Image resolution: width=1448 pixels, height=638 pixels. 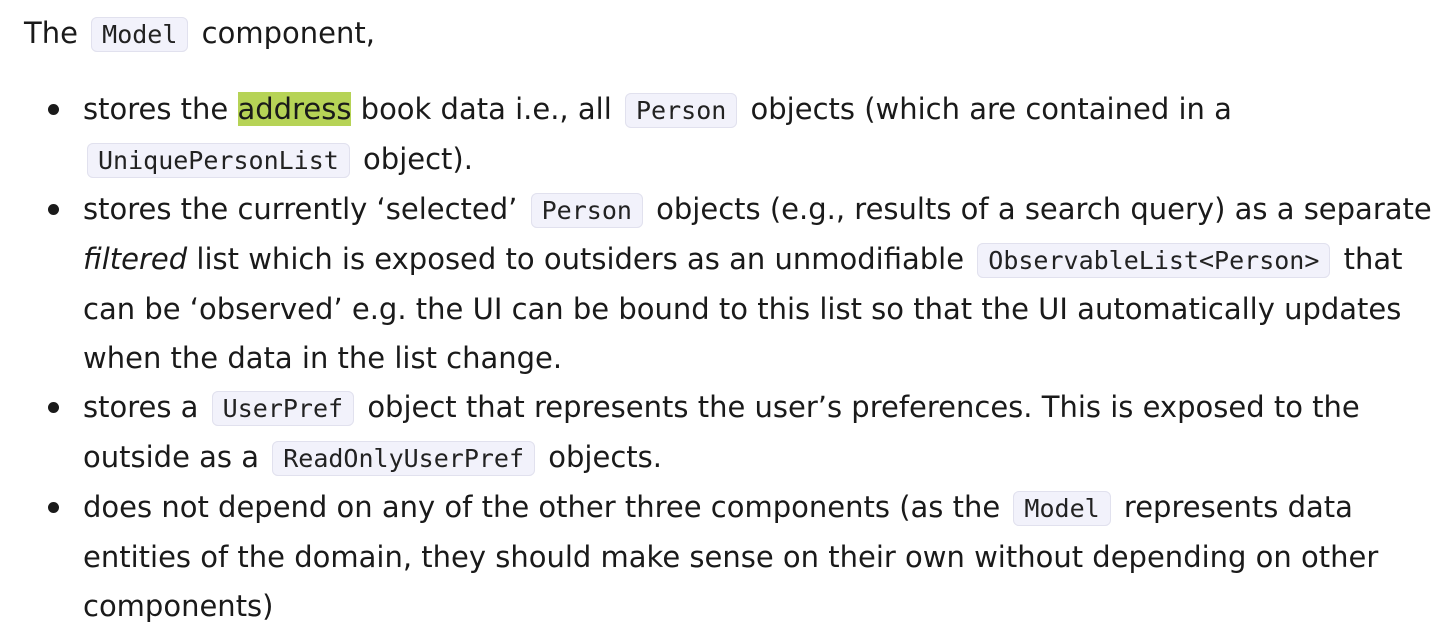 I want to click on item-text: stores the, so click(x=156, y=109).